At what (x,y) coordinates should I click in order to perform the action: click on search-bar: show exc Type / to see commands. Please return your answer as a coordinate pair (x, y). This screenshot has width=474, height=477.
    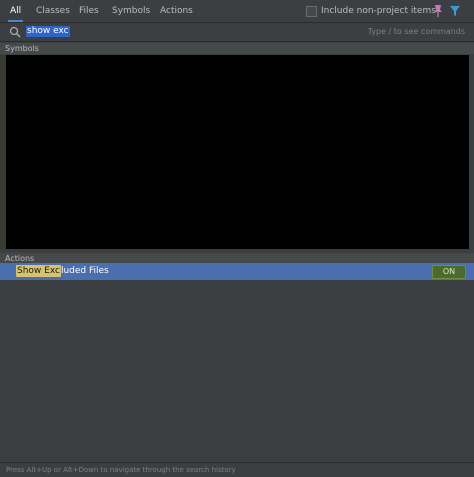
    Looking at the image, I should click on (237, 32).